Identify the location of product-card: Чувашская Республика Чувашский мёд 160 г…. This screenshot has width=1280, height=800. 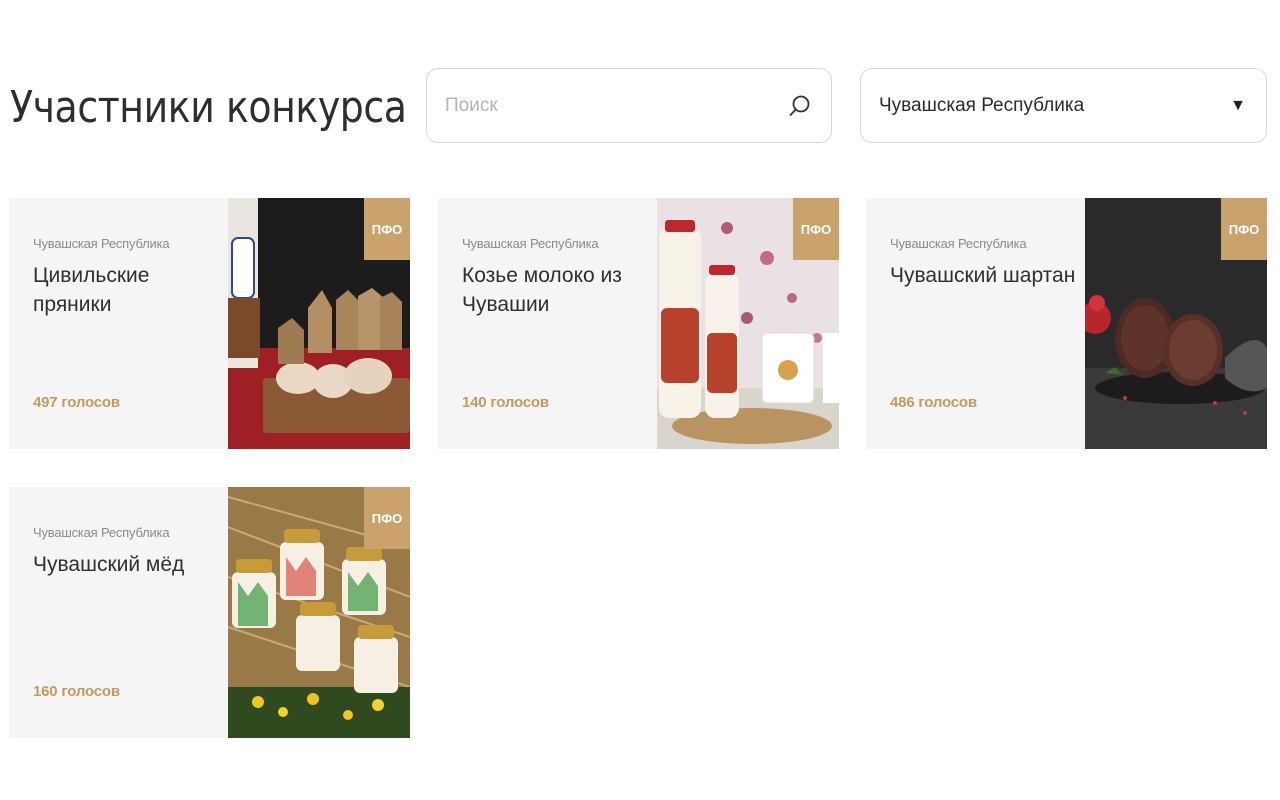
(209, 612).